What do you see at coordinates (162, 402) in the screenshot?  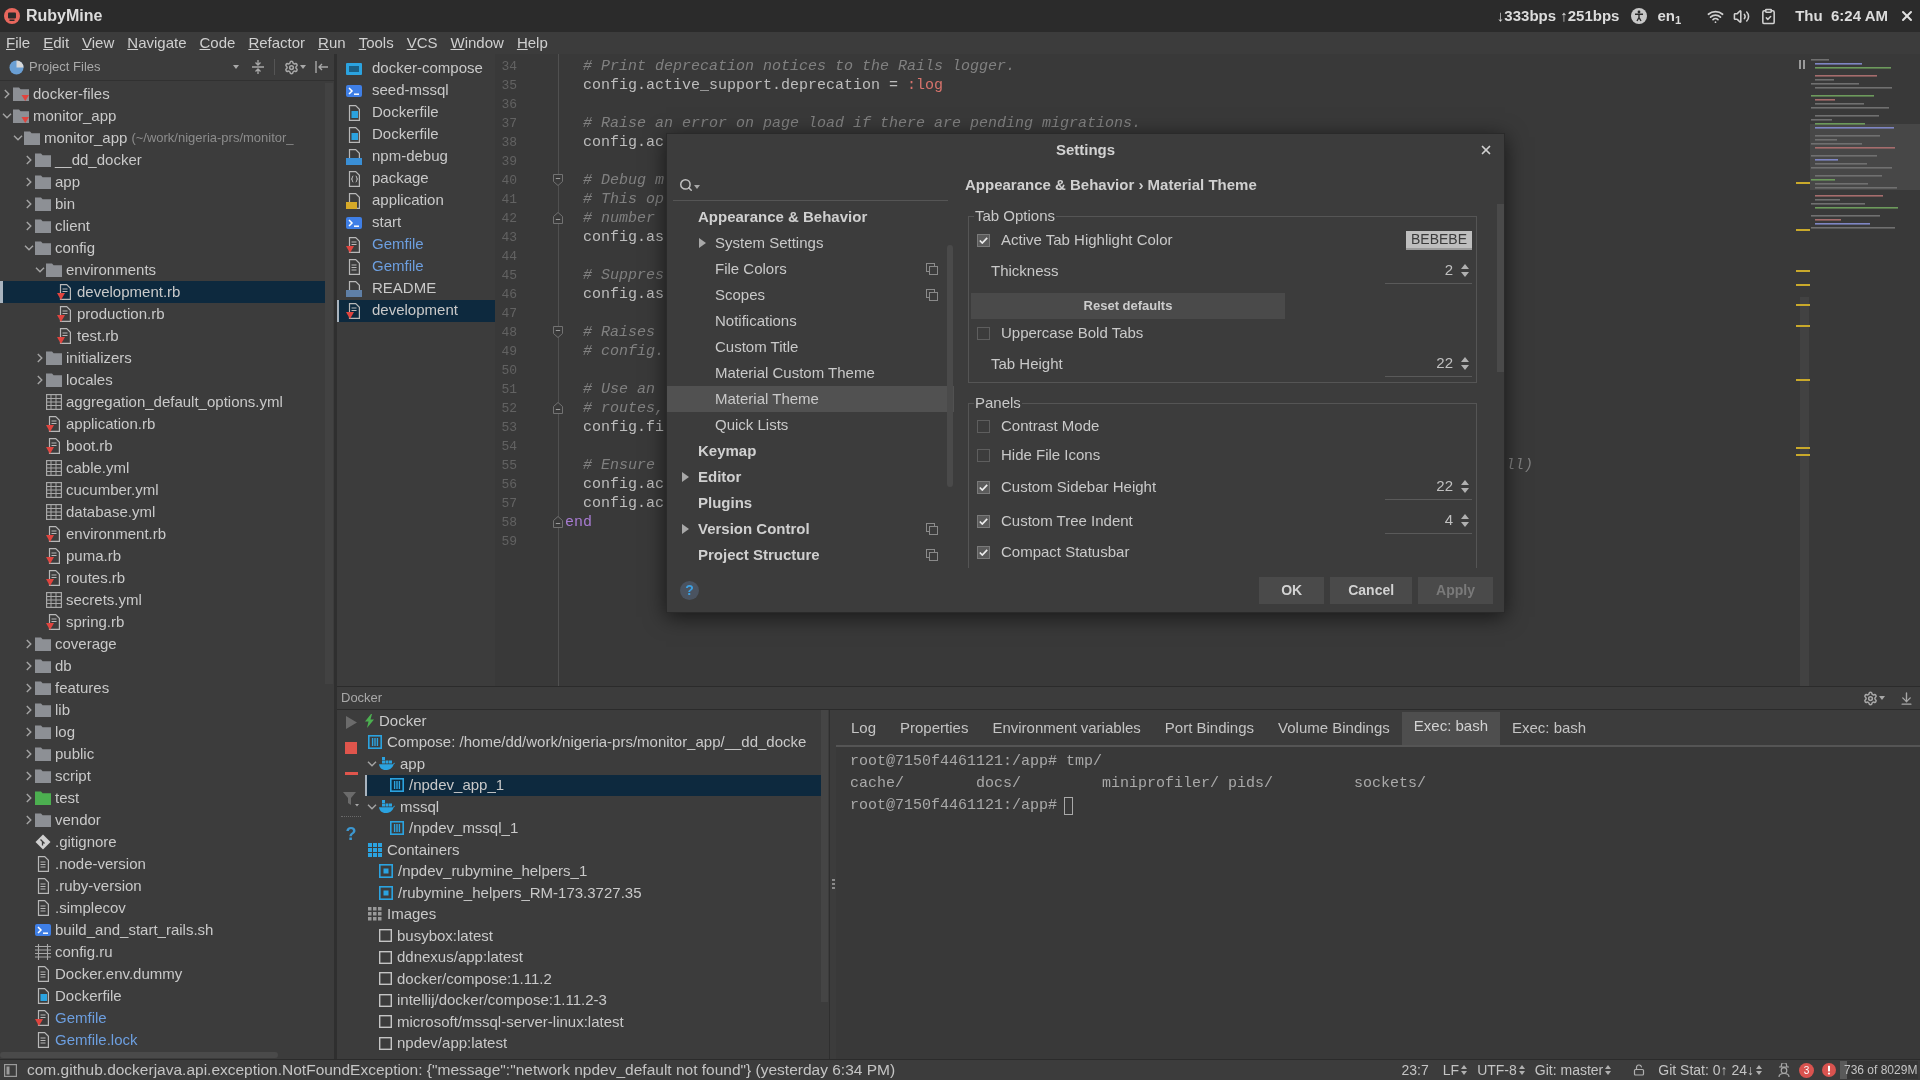 I see `tree-item: aggregation_default_options.yml` at bounding box center [162, 402].